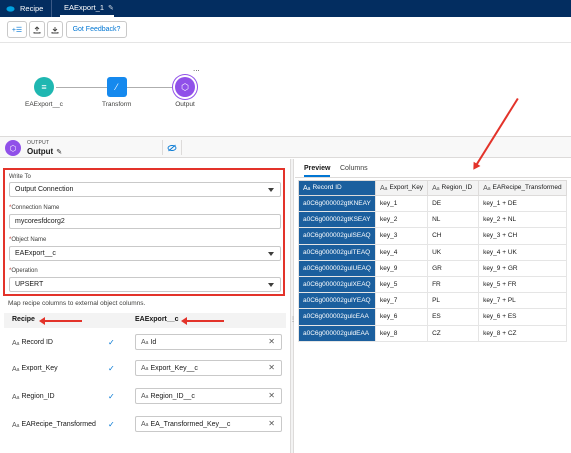 The image size is (571, 453). What do you see at coordinates (337, 284) in the screenshot?
I see `table-cell: a0C6g000002gulXEAQ` at bounding box center [337, 284].